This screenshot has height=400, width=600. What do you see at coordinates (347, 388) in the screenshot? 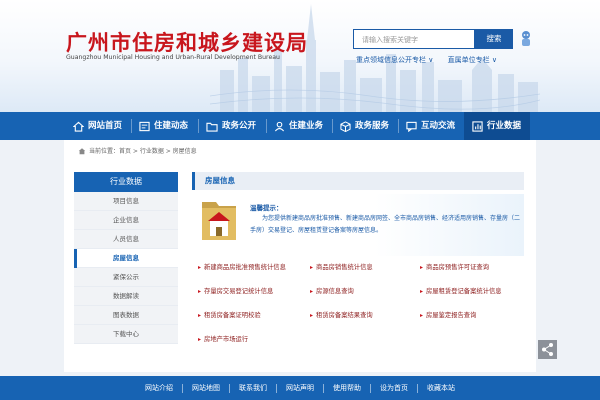
I see `footer-link-help: 使用帮助` at bounding box center [347, 388].